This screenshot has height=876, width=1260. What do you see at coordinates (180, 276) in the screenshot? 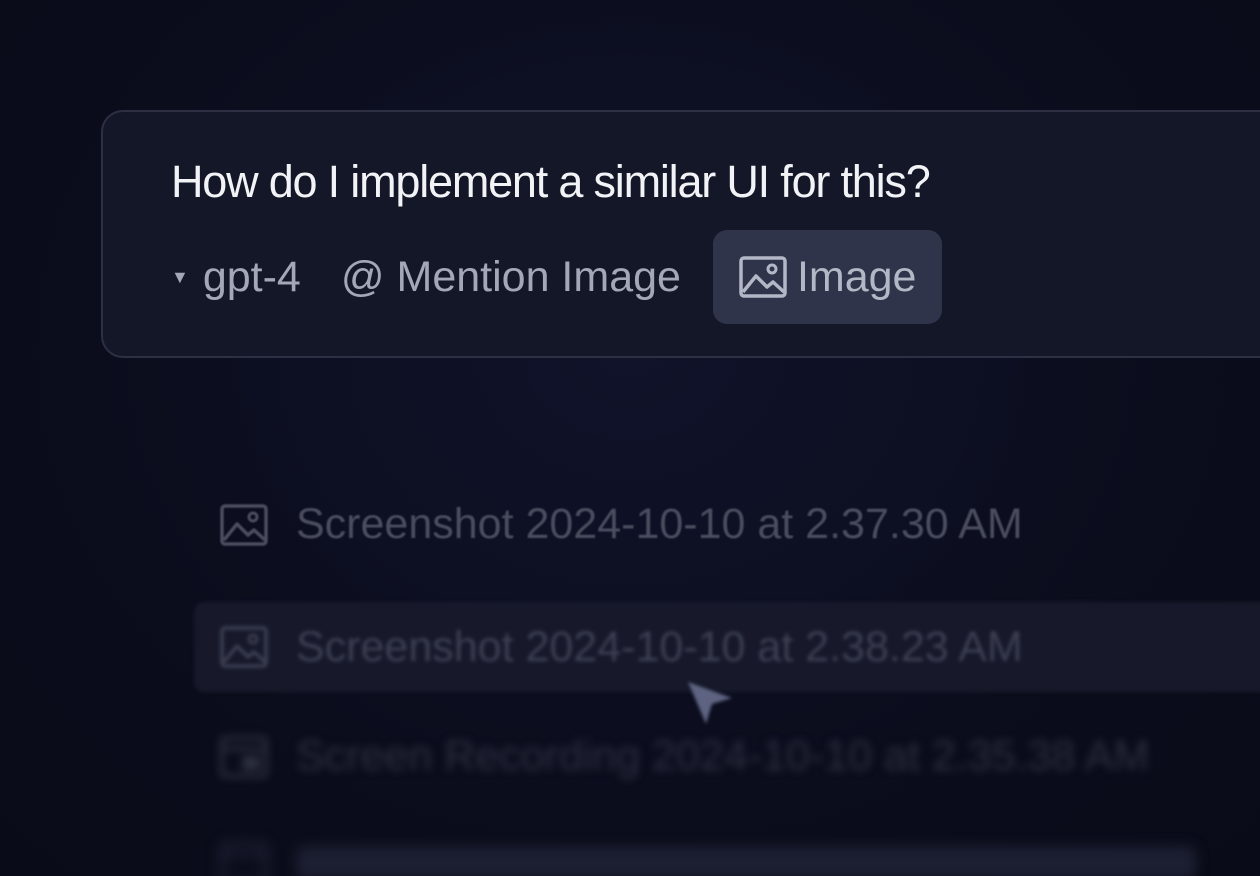
I see `triangle-down-icon: ▼` at bounding box center [180, 276].